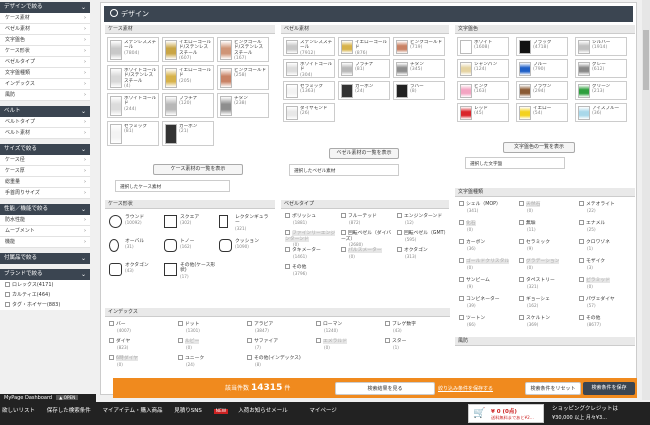 This screenshot has height=425, width=650. What do you see at coordinates (542, 46) in the screenshot?
I see `material-swatch: ブラック (4718)` at bounding box center [542, 46].